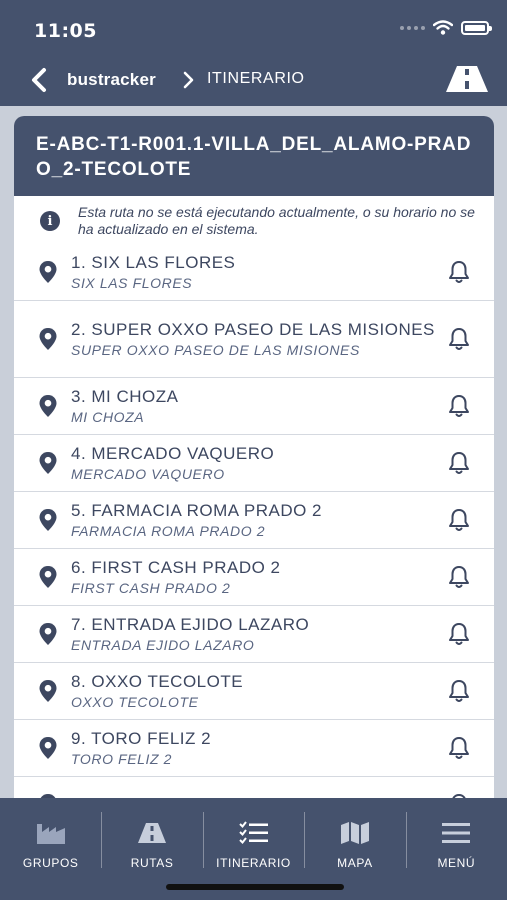 This screenshot has height=900, width=507. I want to click on stop-item: 8. OXXO TECOLOTE OXXO TECOLOTE, so click(254, 691).